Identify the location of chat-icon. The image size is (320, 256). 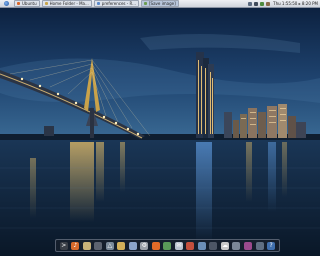
(167, 245).